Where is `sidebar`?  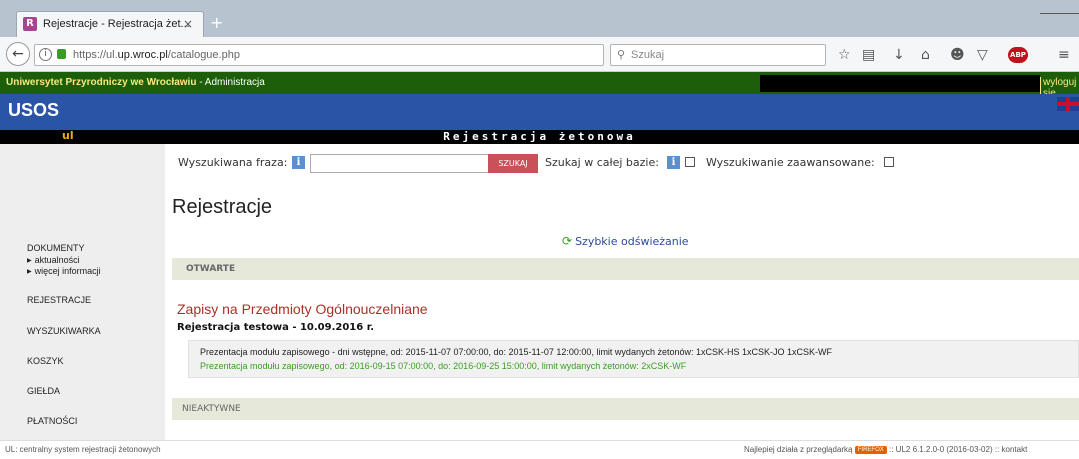 sidebar is located at coordinates (82, 292).